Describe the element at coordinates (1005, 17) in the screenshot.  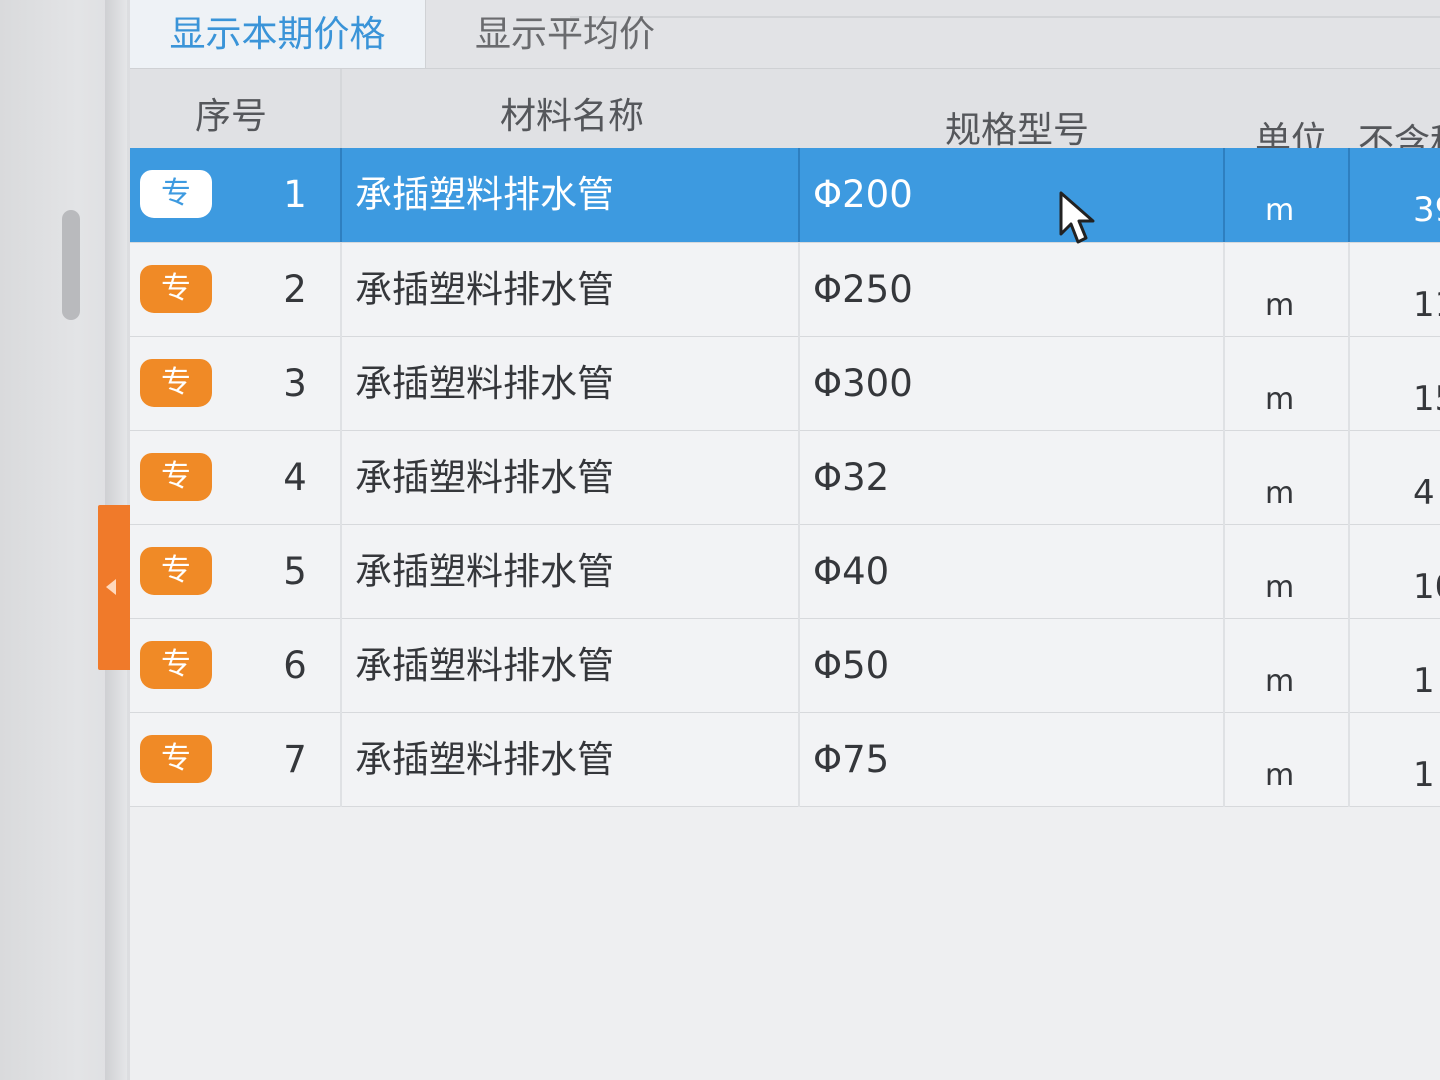
I see `tab-bar-rule` at that location.